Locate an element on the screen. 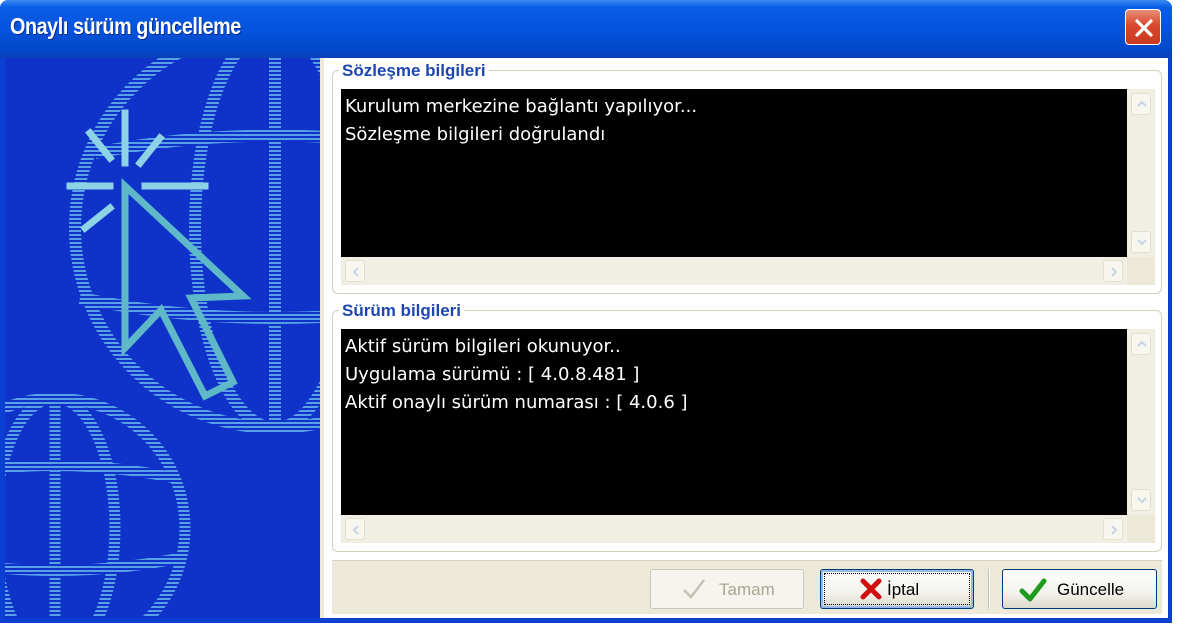 The image size is (1188, 628). log-line: Sözleşme bilgileri doğrulandı is located at coordinates (475, 134).